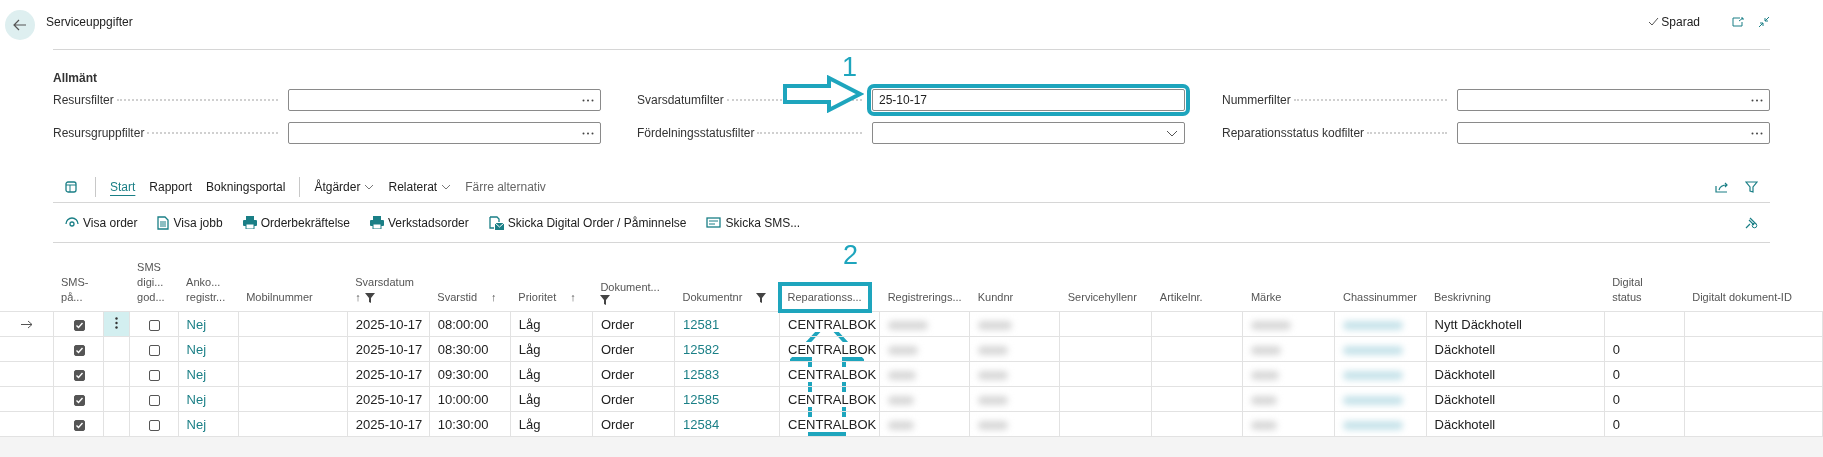  What do you see at coordinates (20, 24) in the screenshot?
I see `back-button` at bounding box center [20, 24].